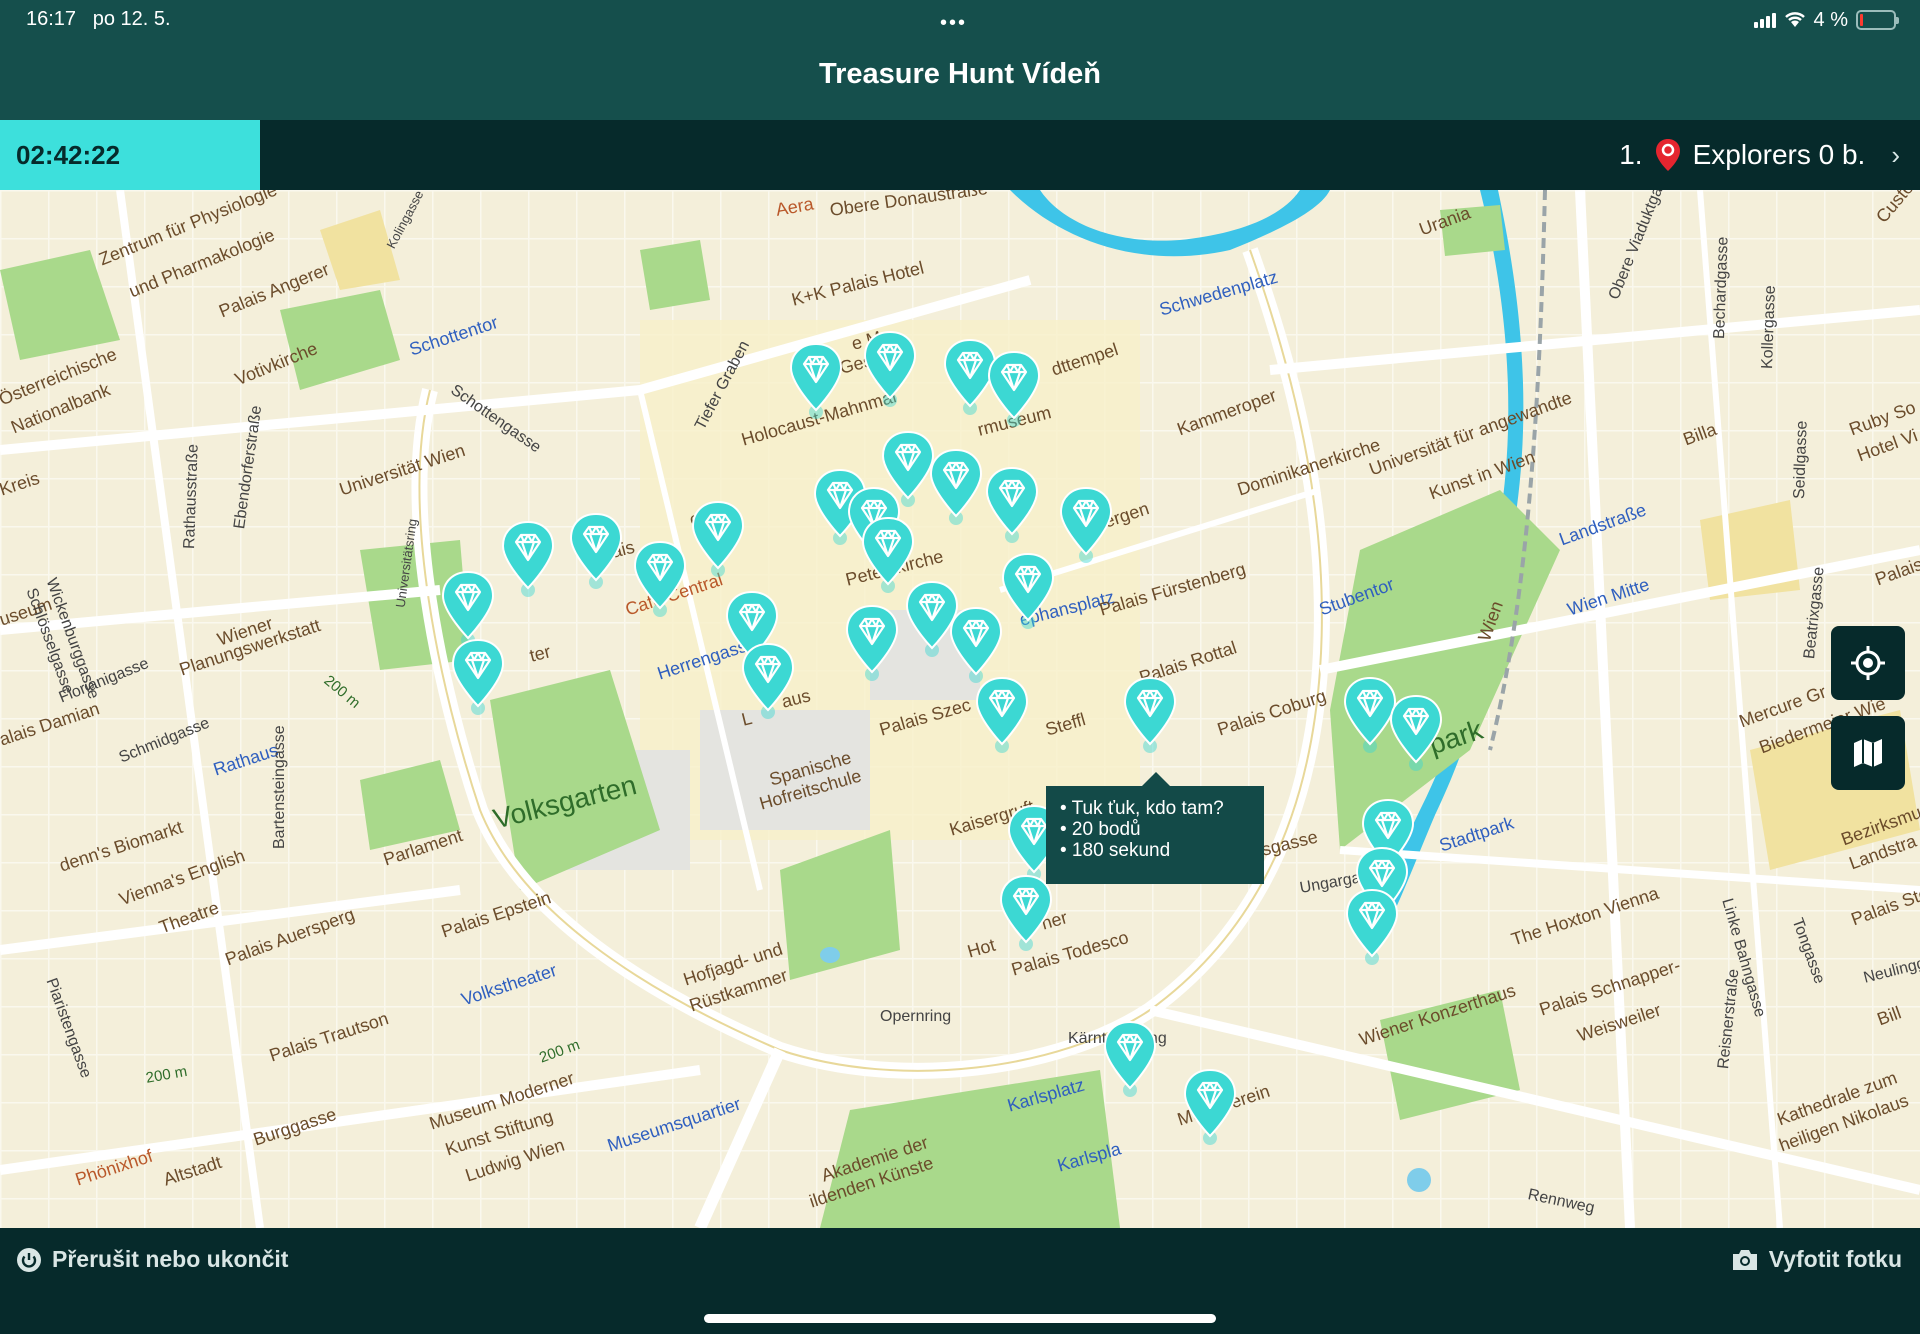 The width and height of the screenshot is (1920, 1334). I want to click on street-label: Bechardgasse, so click(1721, 288).